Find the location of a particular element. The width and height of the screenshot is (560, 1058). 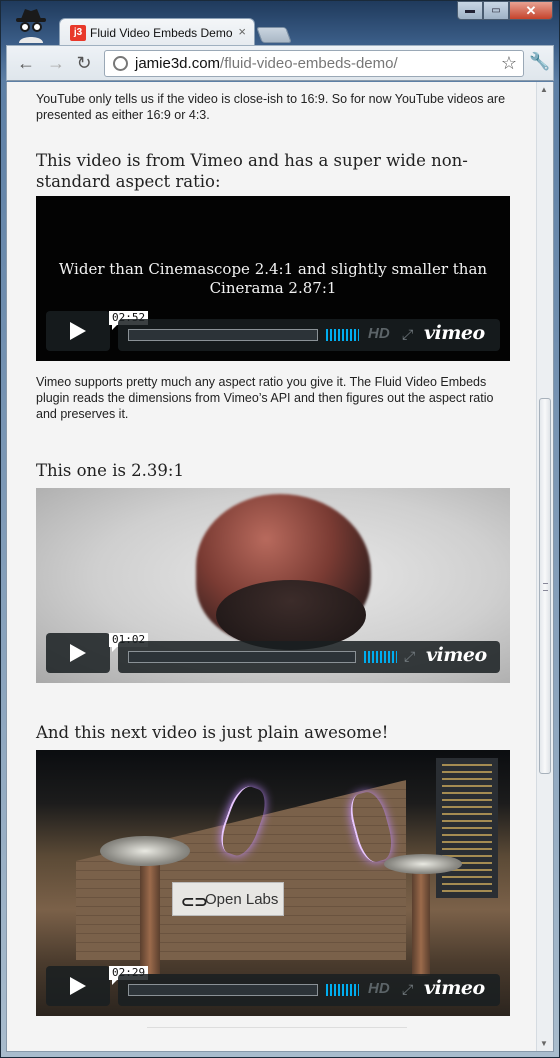

video-frame-shadow is located at coordinates (291, 615).